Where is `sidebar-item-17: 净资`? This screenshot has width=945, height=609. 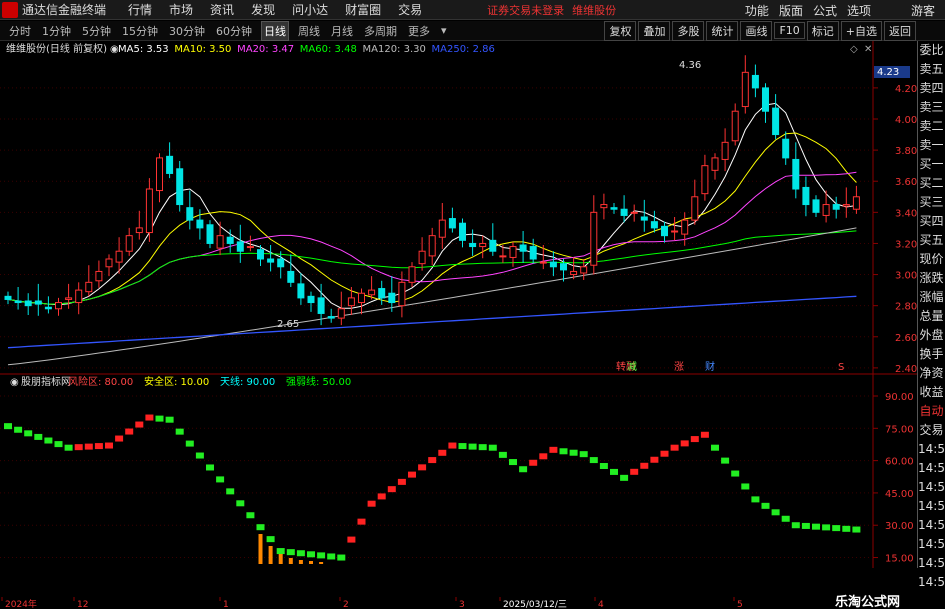
sidebar-item-17: 净资 is located at coordinates (931, 373).